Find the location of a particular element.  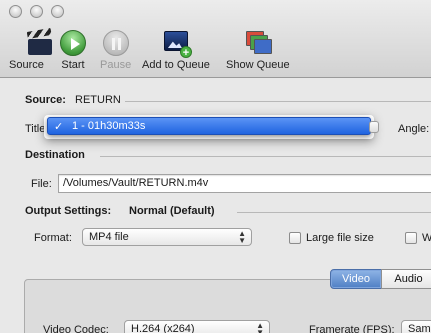

format-select-value: MP4 file is located at coordinates (109, 237).